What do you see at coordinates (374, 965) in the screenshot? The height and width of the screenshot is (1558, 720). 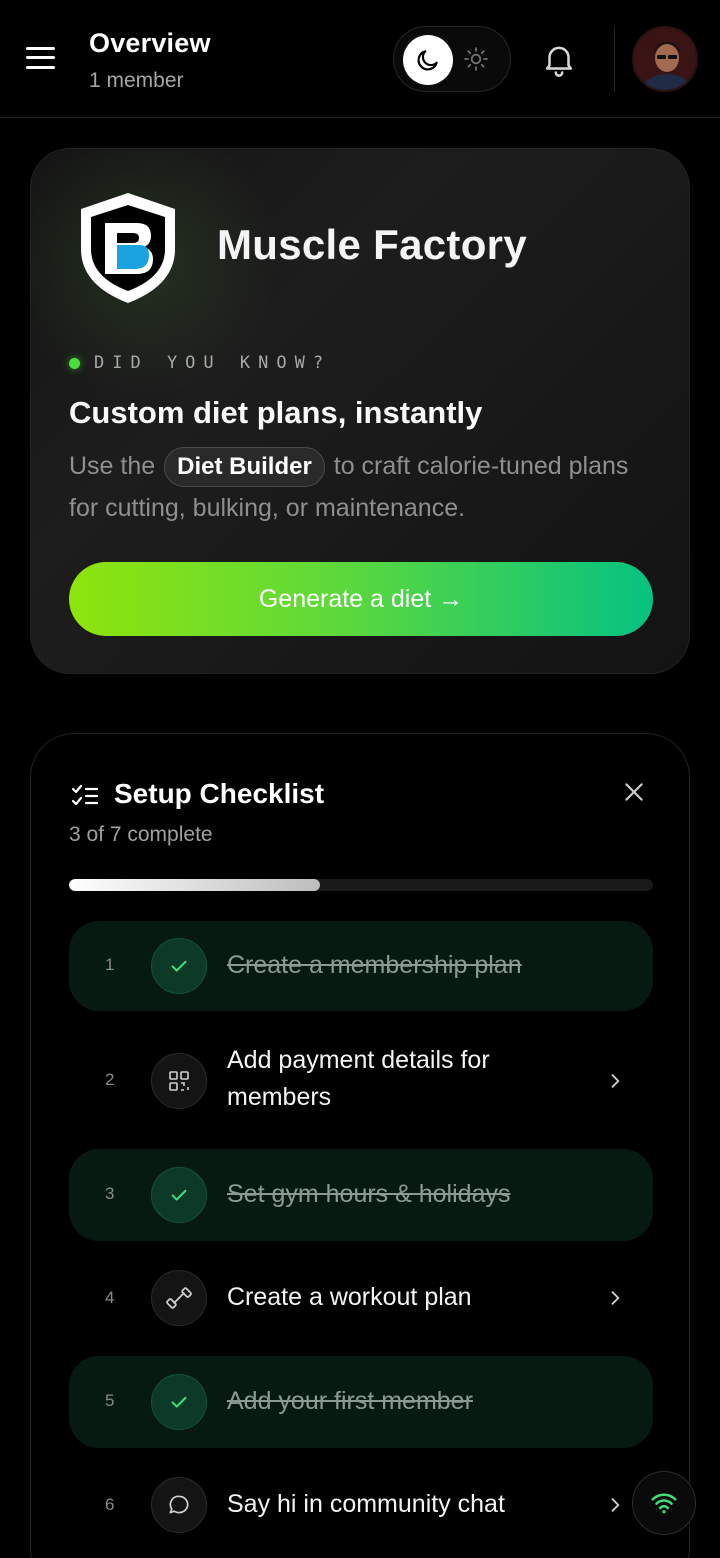 I see `item-label: Create a membership plan` at bounding box center [374, 965].